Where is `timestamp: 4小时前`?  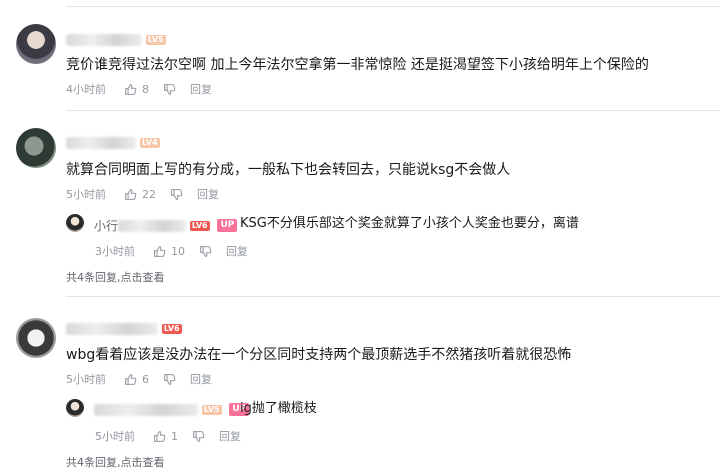 timestamp: 4小时前 is located at coordinates (86, 89).